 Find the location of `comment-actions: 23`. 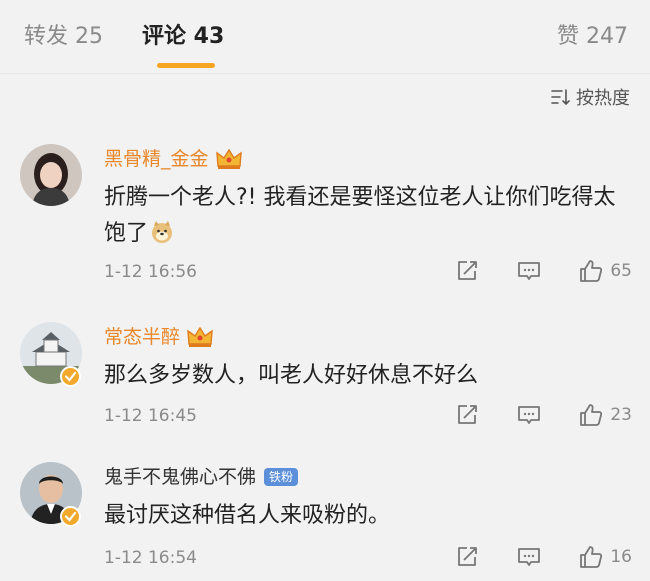

comment-actions: 23 is located at coordinates (543, 415).